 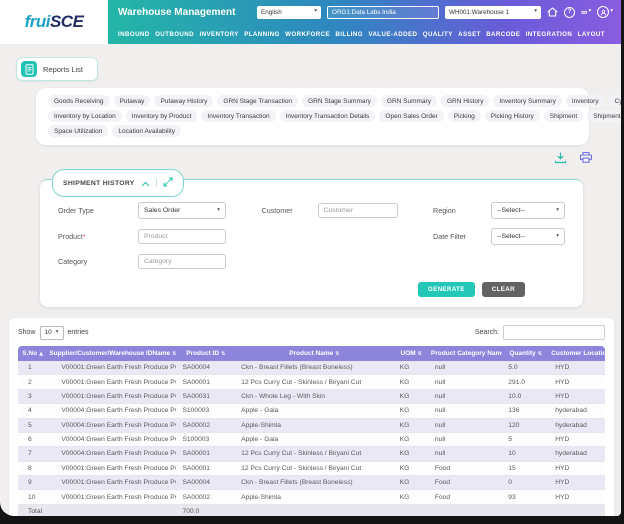 What do you see at coordinates (145, 183) in the screenshot?
I see `collapse-chevron-icon` at bounding box center [145, 183].